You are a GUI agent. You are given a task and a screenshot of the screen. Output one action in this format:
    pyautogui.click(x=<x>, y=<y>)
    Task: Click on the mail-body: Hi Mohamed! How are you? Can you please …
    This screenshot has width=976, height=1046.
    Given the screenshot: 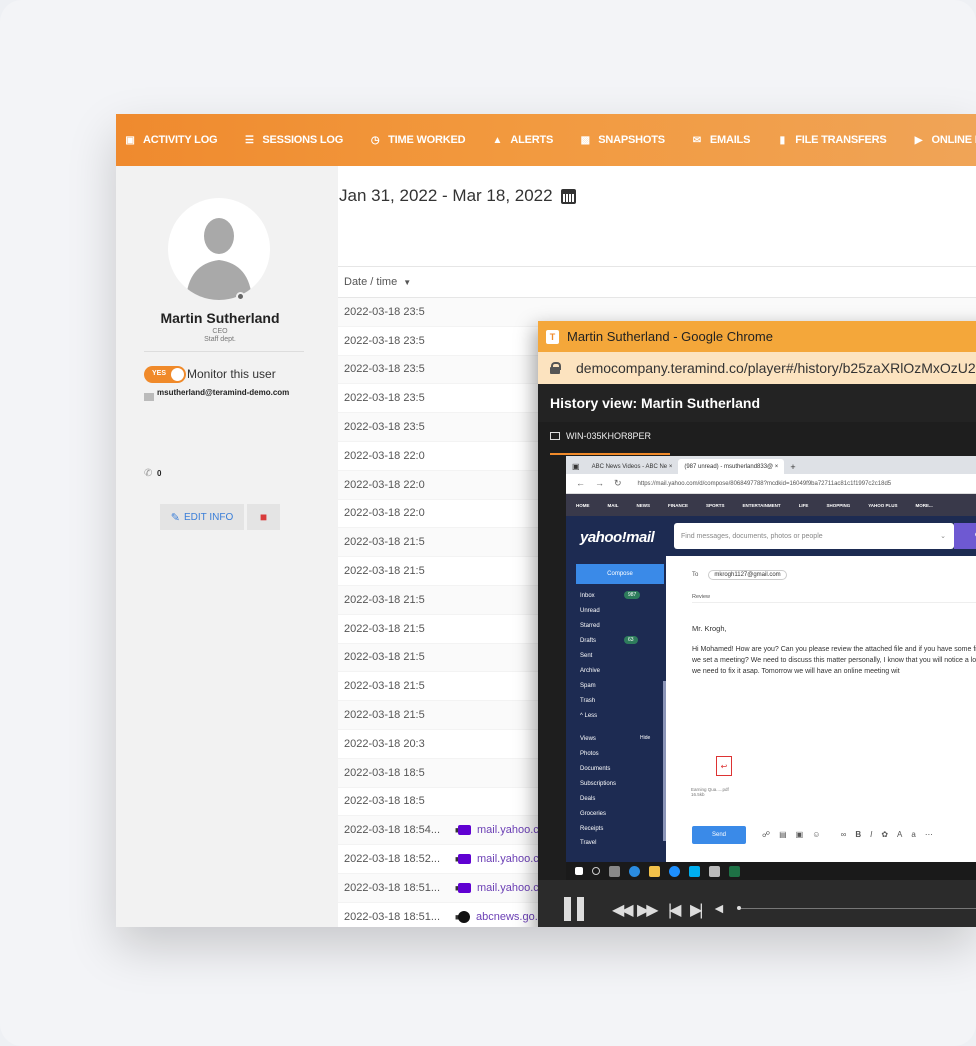 What is the action you would take?
    pyautogui.click(x=834, y=660)
    